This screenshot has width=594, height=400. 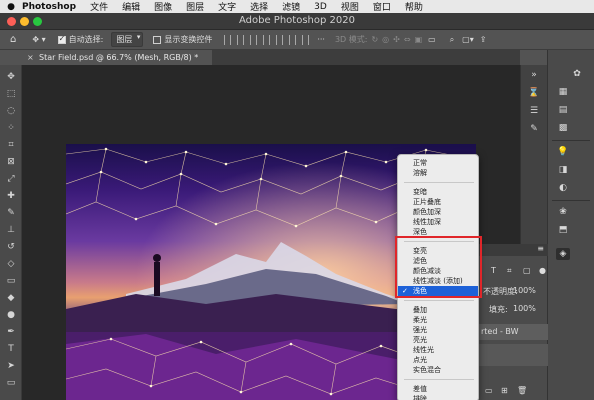 What do you see at coordinates (49, 7) in the screenshot?
I see `menu-app-name: Photoshop` at bounding box center [49, 7].